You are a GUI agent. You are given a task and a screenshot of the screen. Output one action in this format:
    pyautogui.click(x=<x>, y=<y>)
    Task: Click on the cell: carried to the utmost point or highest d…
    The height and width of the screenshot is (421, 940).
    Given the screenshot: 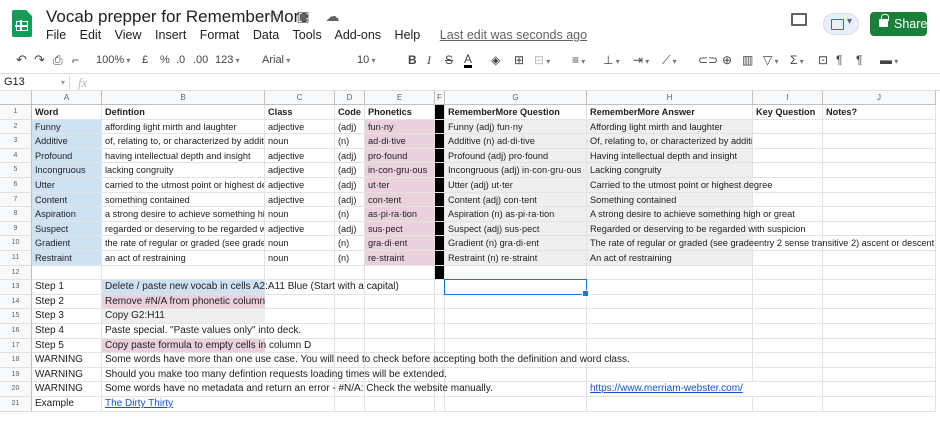 What is the action you would take?
    pyautogui.click(x=183, y=185)
    